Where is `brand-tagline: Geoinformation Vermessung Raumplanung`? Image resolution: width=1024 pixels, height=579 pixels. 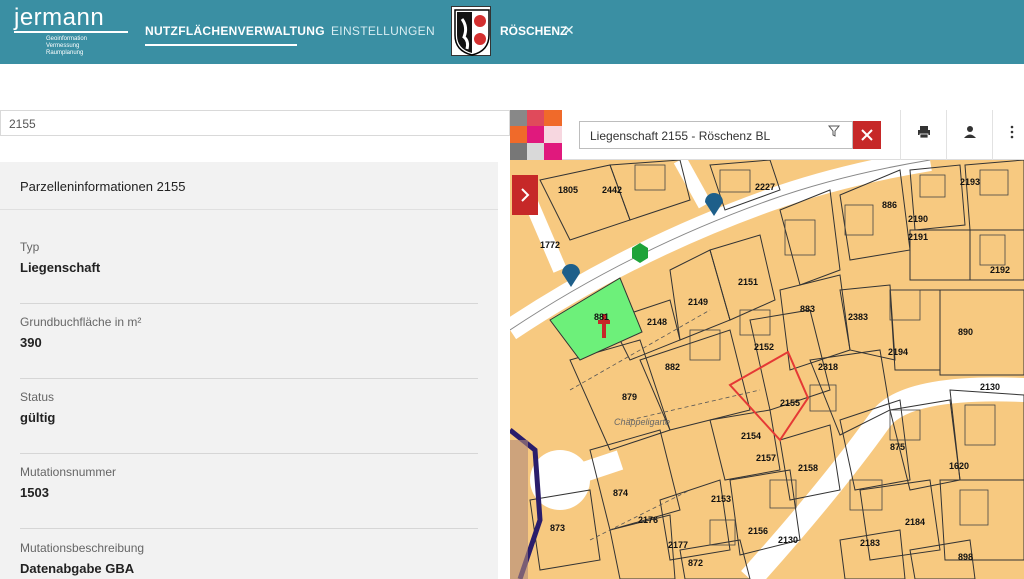
brand-tagline: Geoinformation Vermessung Raumplanung is located at coordinates (67, 46).